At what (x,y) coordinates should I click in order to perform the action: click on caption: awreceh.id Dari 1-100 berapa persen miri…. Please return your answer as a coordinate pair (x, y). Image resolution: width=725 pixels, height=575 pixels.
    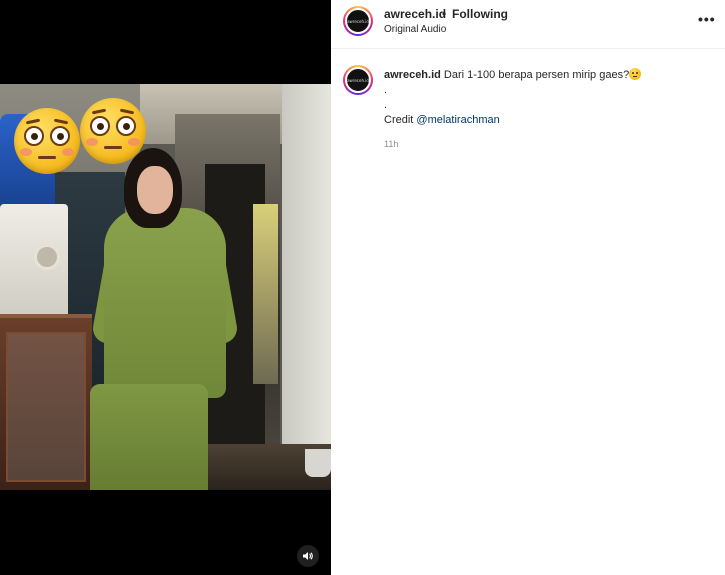
    Looking at the image, I should click on (549, 98).